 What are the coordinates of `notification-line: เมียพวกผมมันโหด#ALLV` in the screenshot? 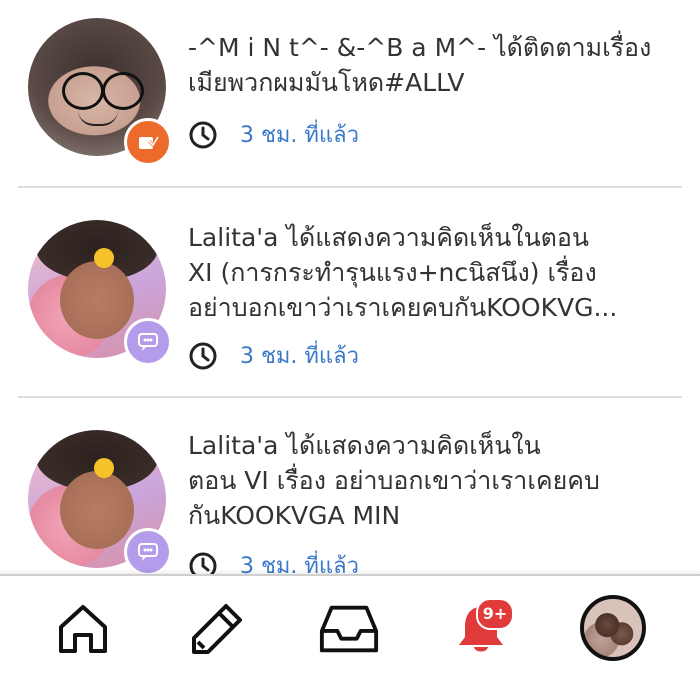 It's located at (326, 82).